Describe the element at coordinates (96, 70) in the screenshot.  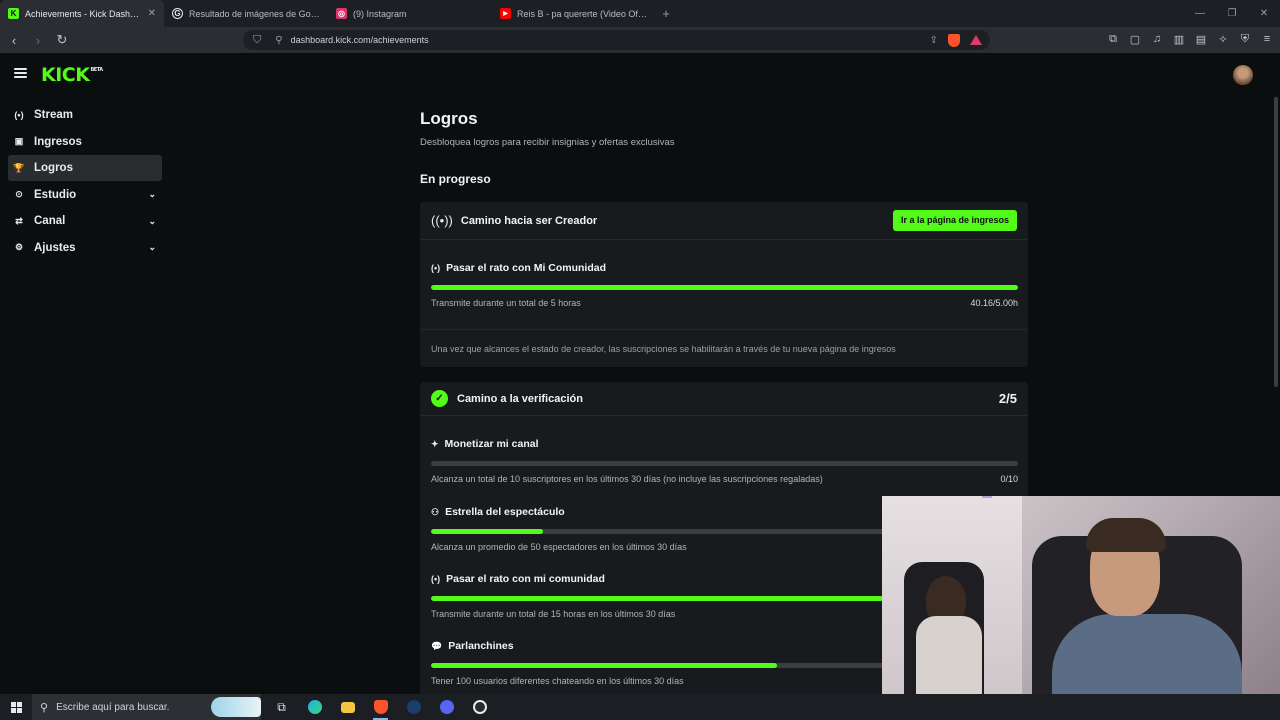
I see `beta-badge: BETA` at that location.